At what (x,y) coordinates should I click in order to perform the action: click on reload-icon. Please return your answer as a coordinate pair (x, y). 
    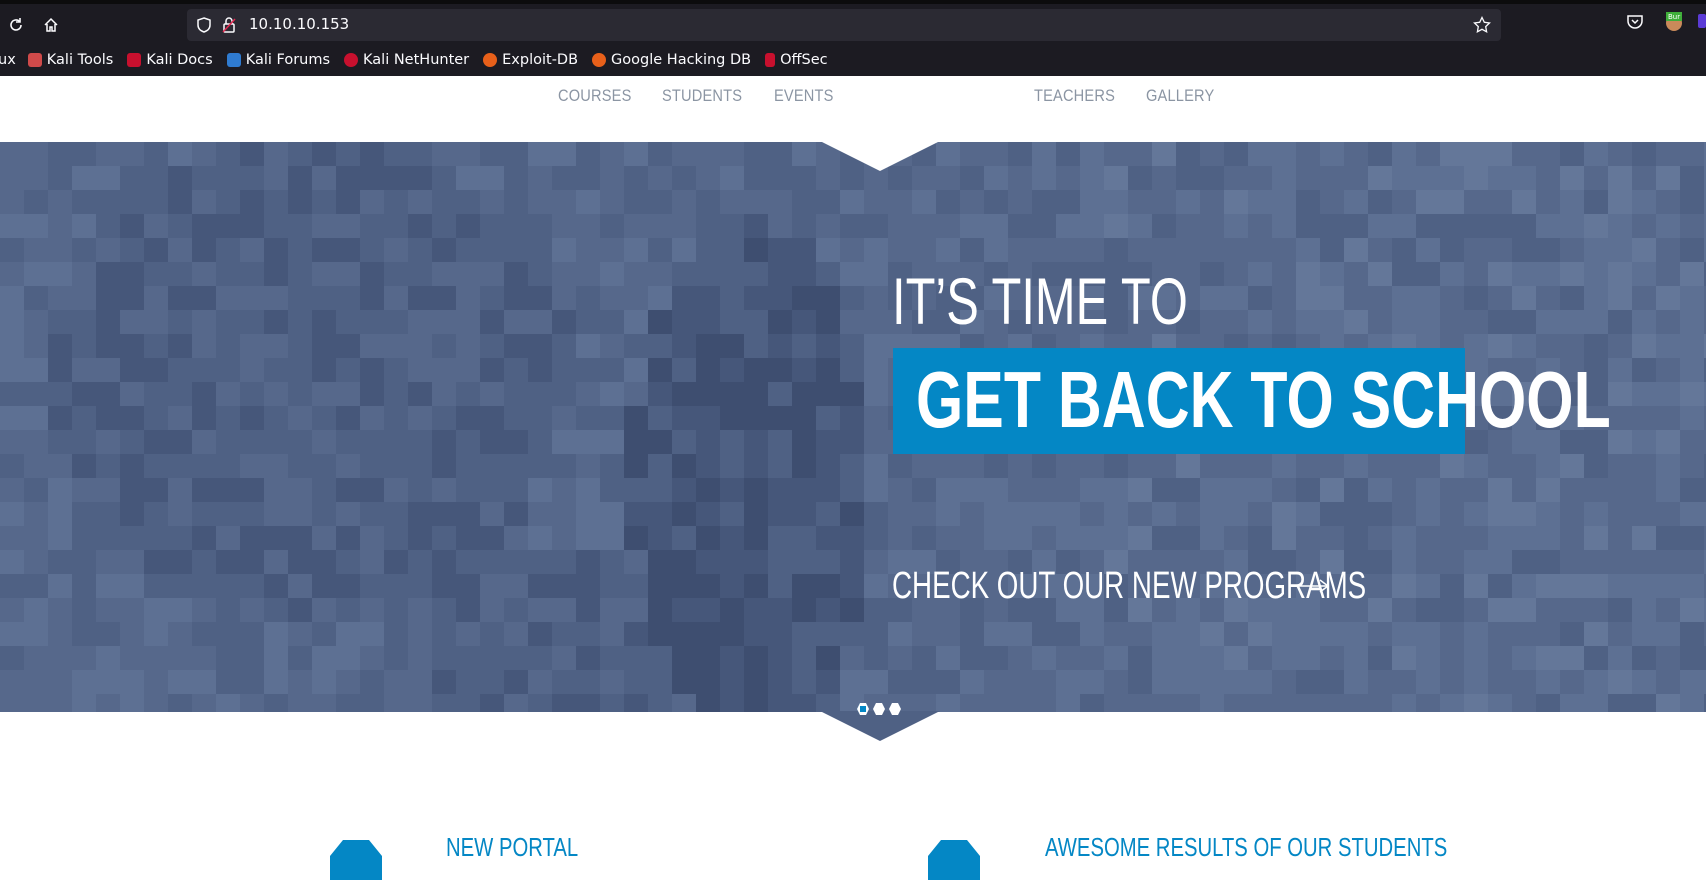
    Looking at the image, I should click on (16, 25).